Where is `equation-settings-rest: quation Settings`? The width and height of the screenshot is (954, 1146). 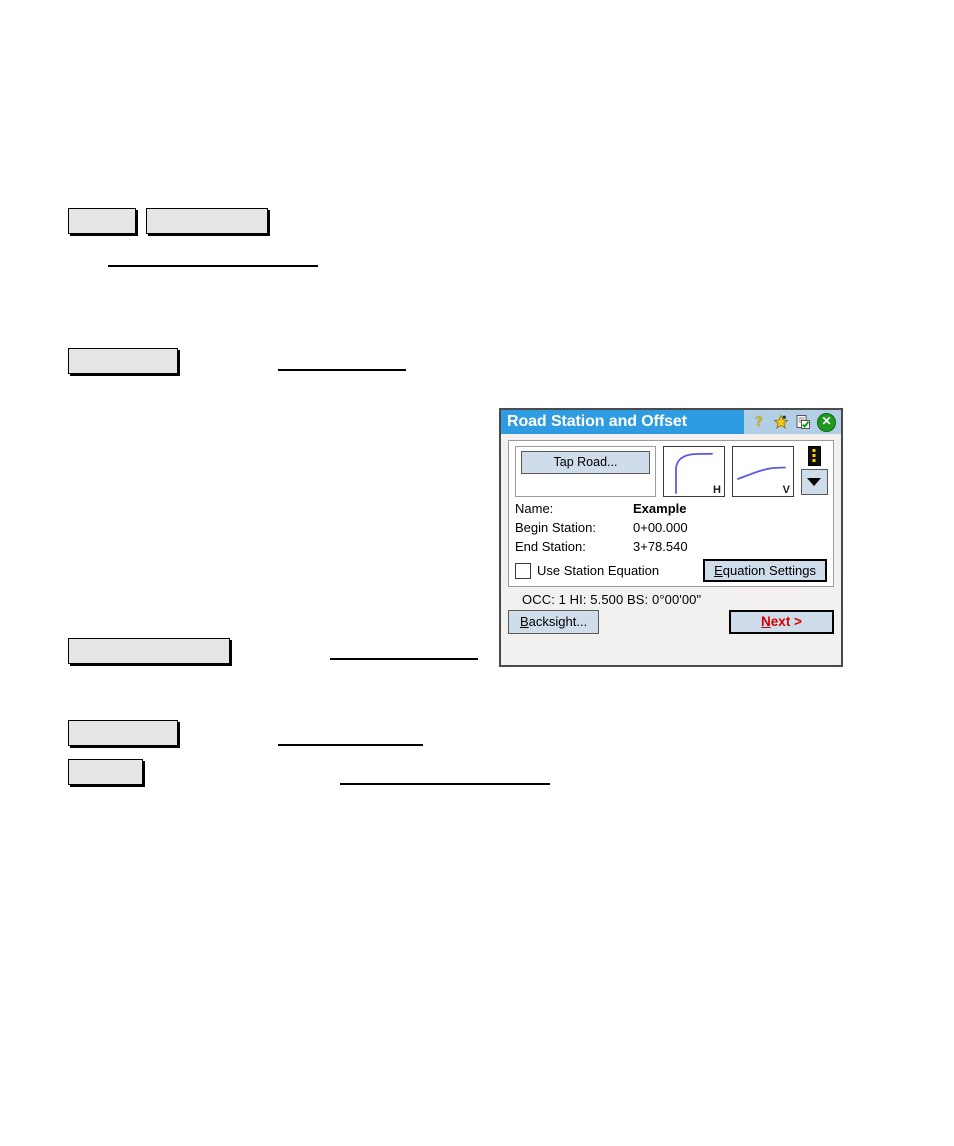
equation-settings-rest: quation Settings is located at coordinates (769, 570).